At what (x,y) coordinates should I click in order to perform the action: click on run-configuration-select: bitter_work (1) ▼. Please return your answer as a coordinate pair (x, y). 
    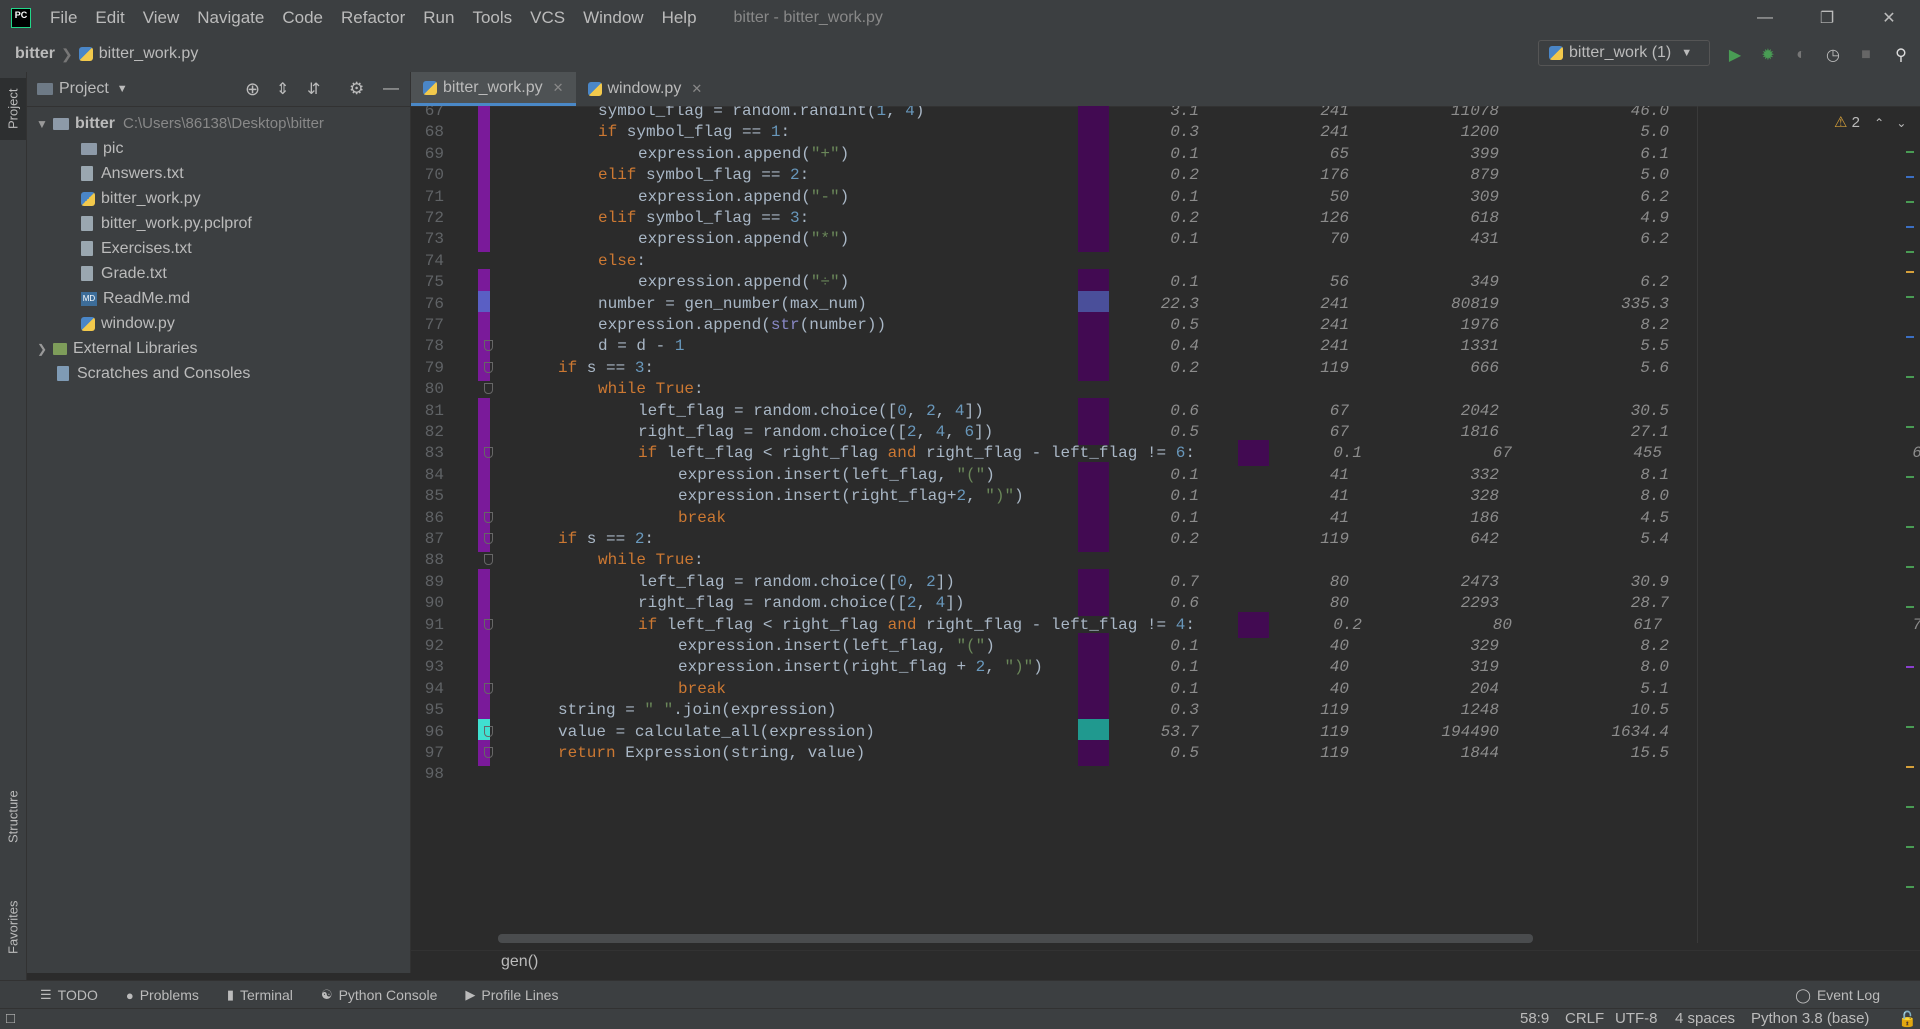
    Looking at the image, I should click on (1624, 53).